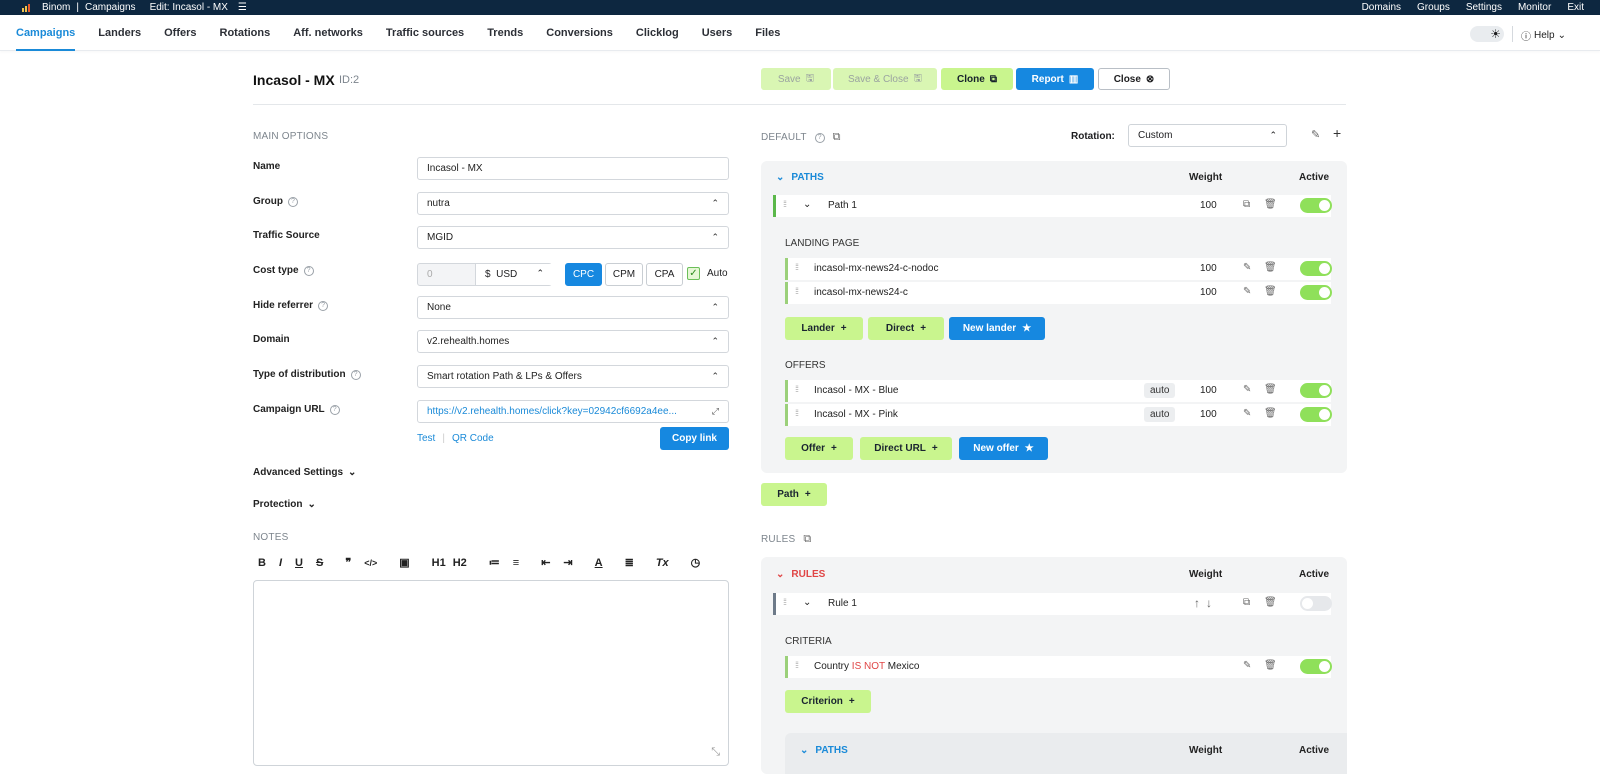 The image size is (1600, 774). I want to click on domain-select: v2.rehealth.homes ⌃, so click(573, 341).